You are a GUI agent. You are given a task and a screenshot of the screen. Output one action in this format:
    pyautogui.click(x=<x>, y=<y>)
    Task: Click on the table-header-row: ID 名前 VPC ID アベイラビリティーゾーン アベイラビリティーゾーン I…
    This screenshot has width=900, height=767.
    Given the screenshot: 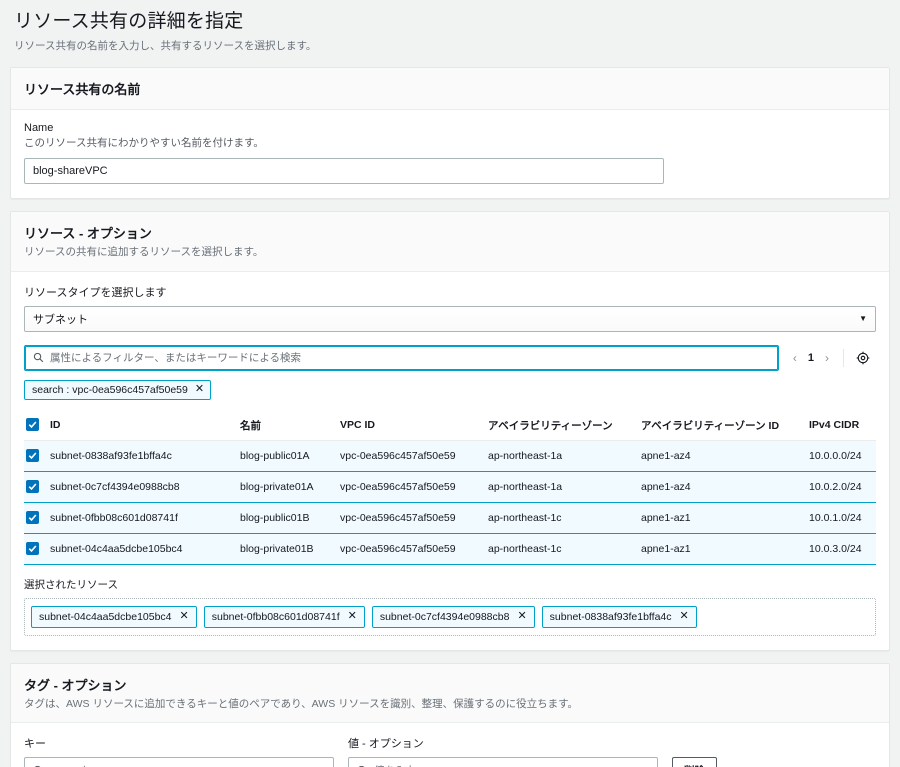 What is the action you would take?
    pyautogui.click(x=450, y=425)
    